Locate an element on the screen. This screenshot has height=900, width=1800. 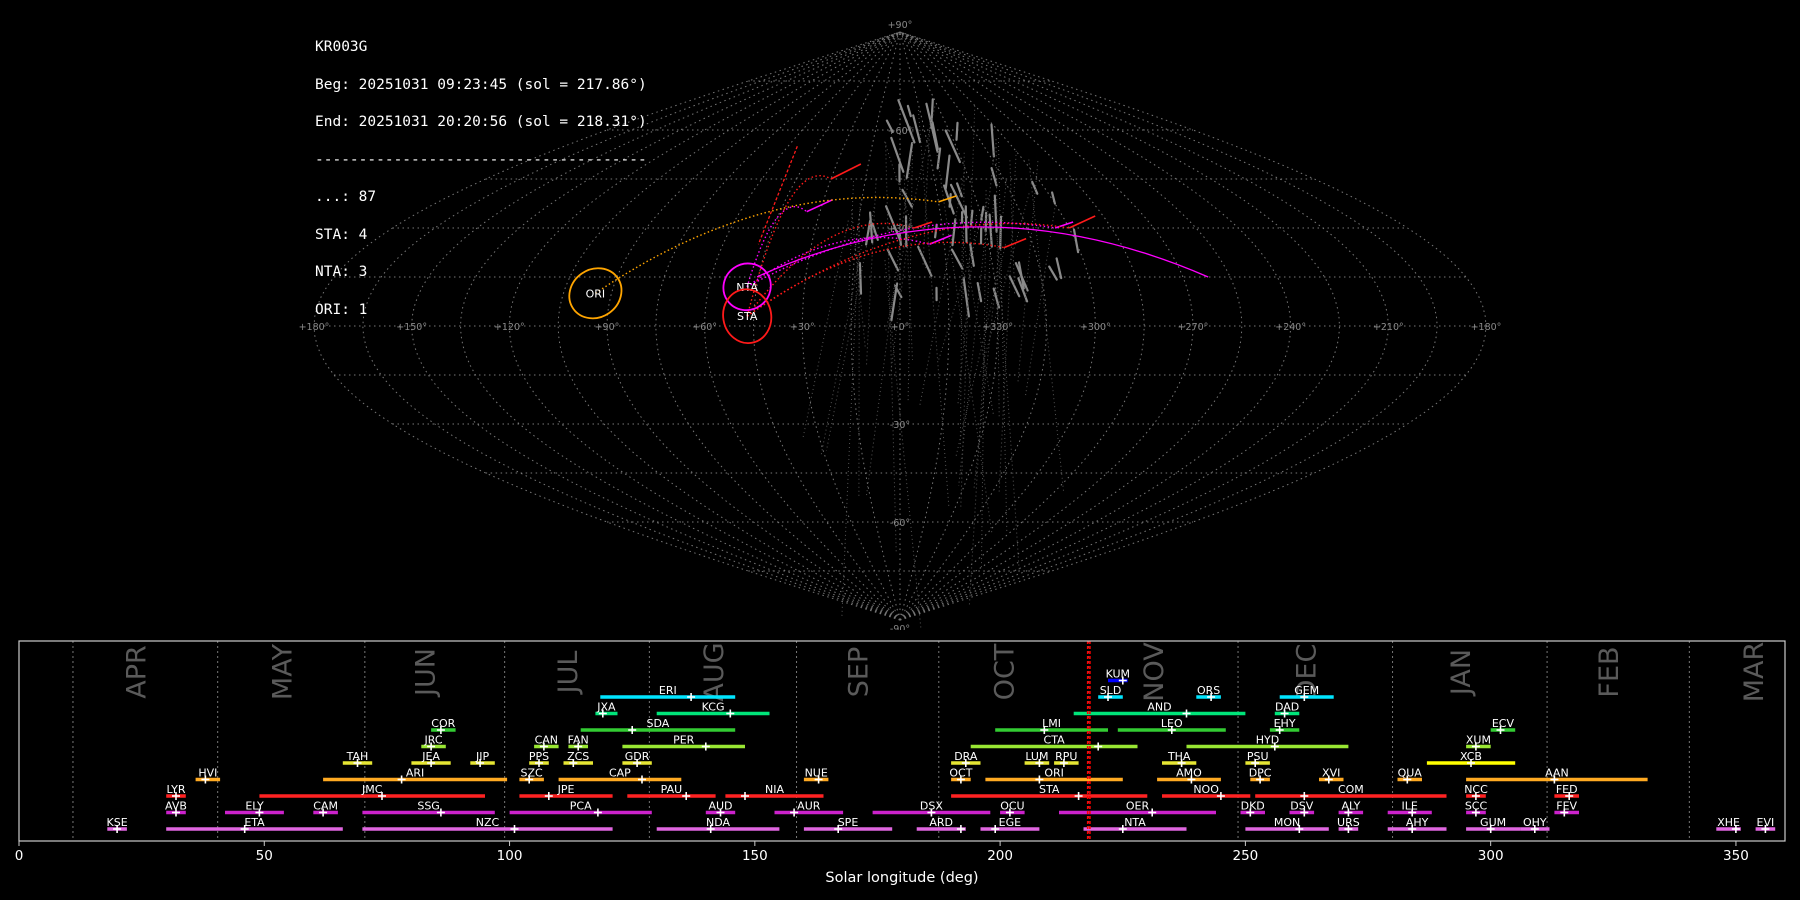
shower-label: ILE is located at coordinates (1410, 806).